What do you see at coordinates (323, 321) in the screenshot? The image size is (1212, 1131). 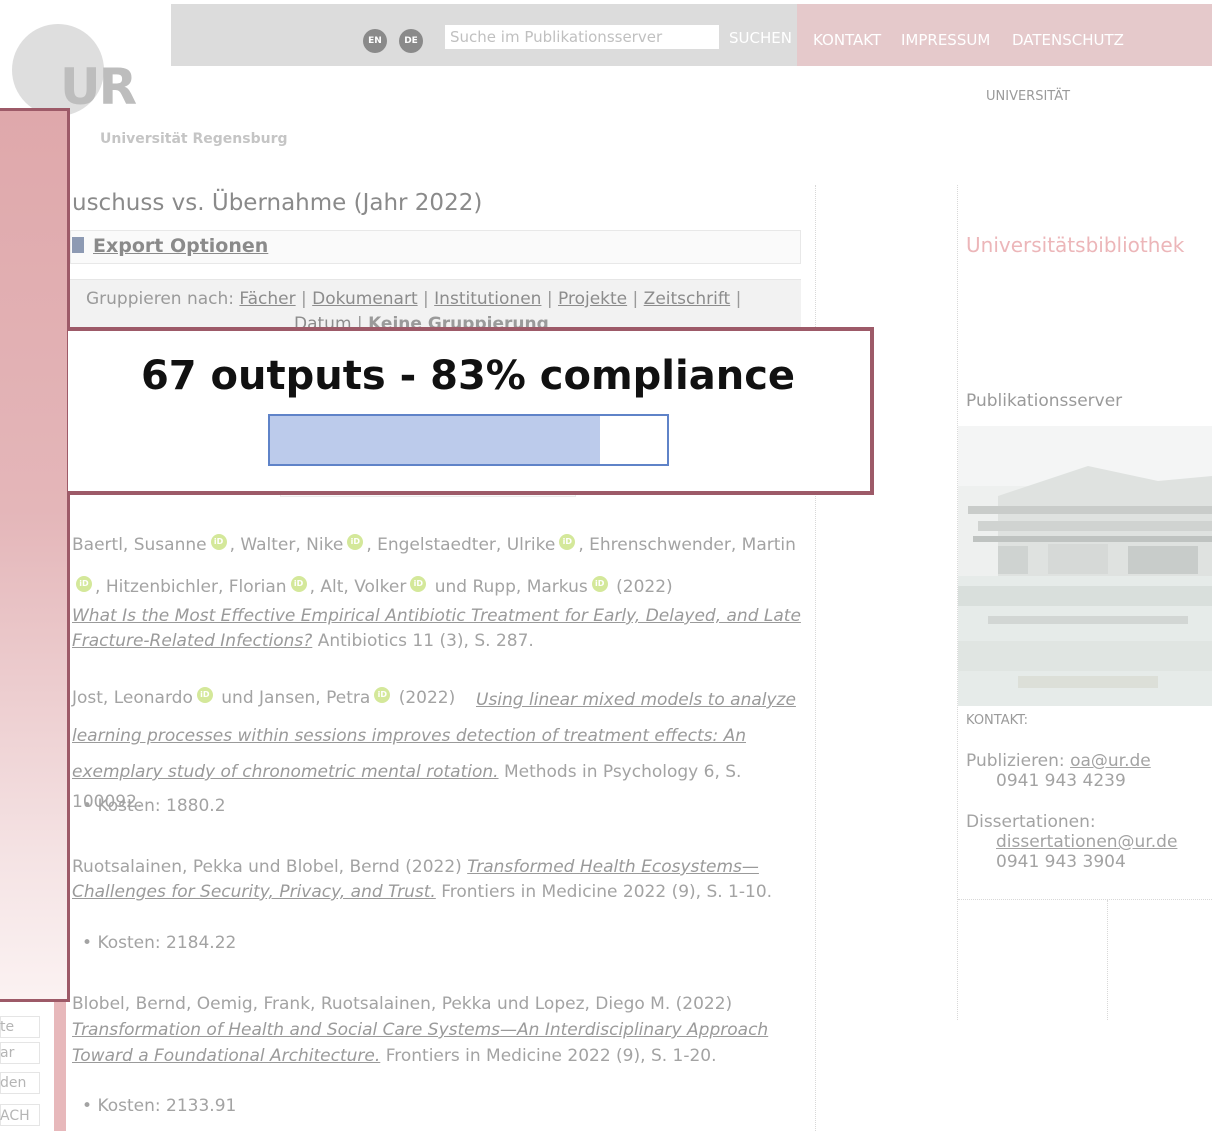 I see `group-datum-link: Datum` at bounding box center [323, 321].